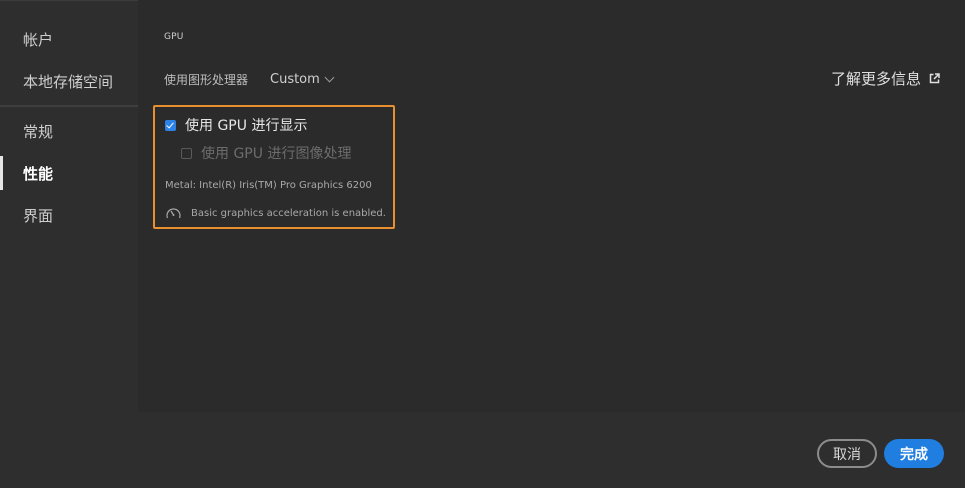  What do you see at coordinates (38, 215) in the screenshot?
I see `sidebar-item-label: 界面` at bounding box center [38, 215].